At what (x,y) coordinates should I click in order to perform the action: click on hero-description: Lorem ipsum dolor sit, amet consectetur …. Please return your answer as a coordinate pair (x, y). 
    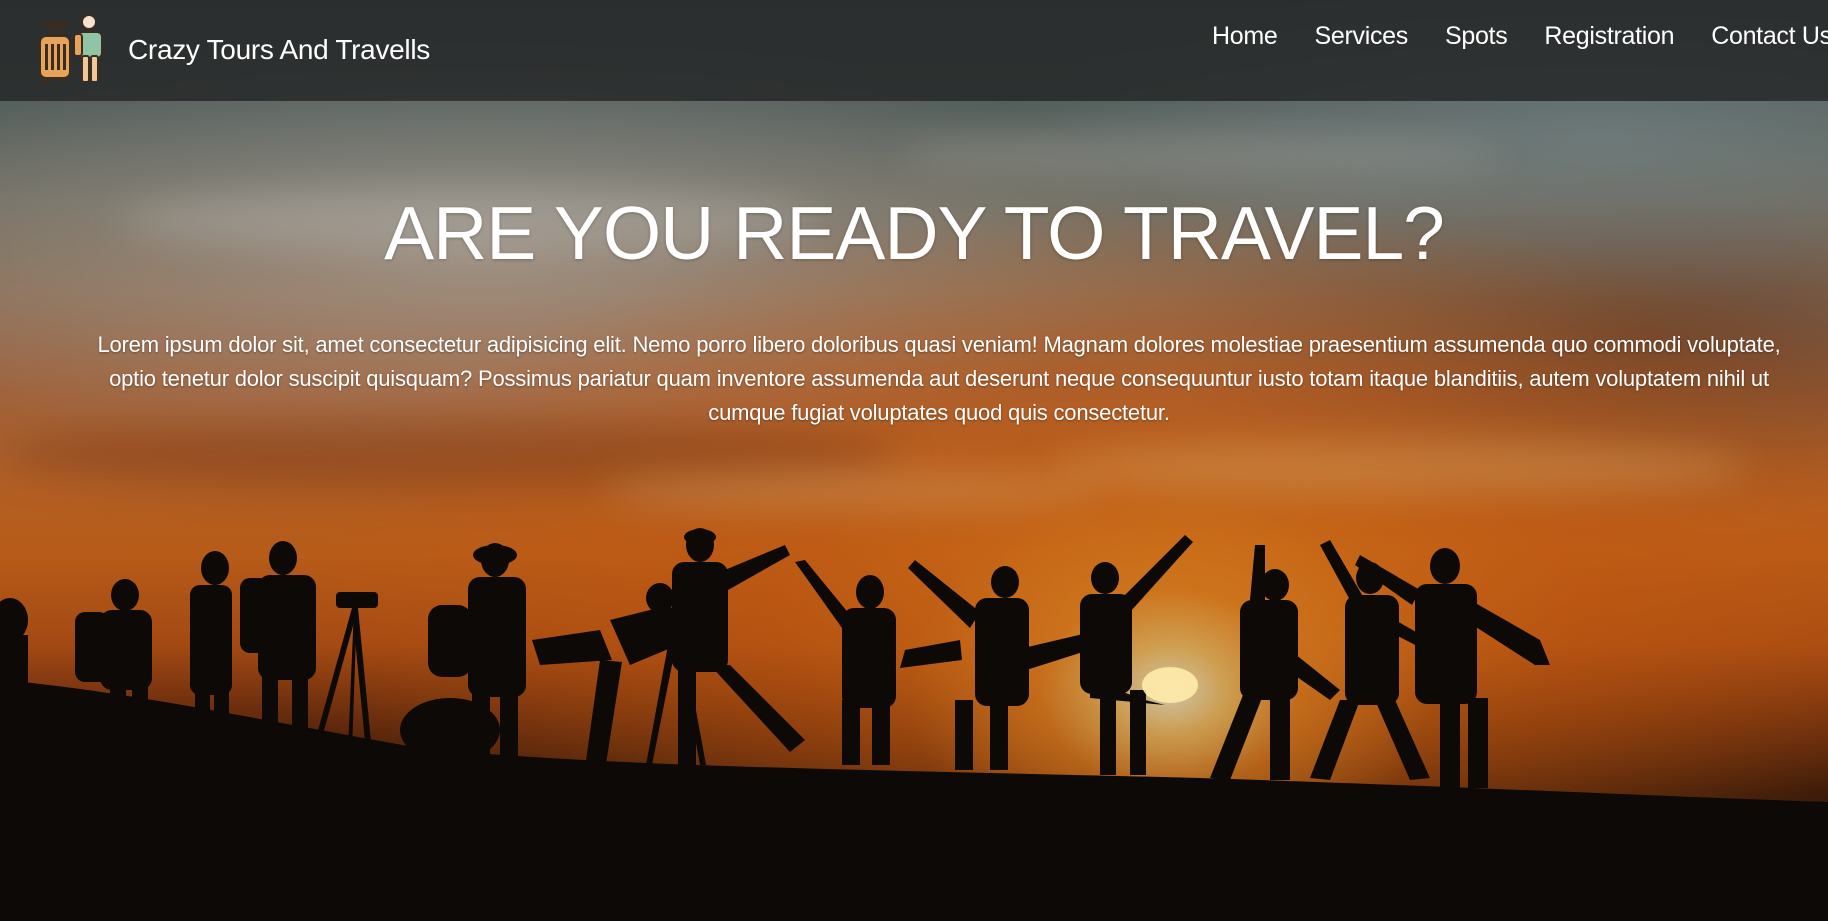
    Looking at the image, I should click on (939, 378).